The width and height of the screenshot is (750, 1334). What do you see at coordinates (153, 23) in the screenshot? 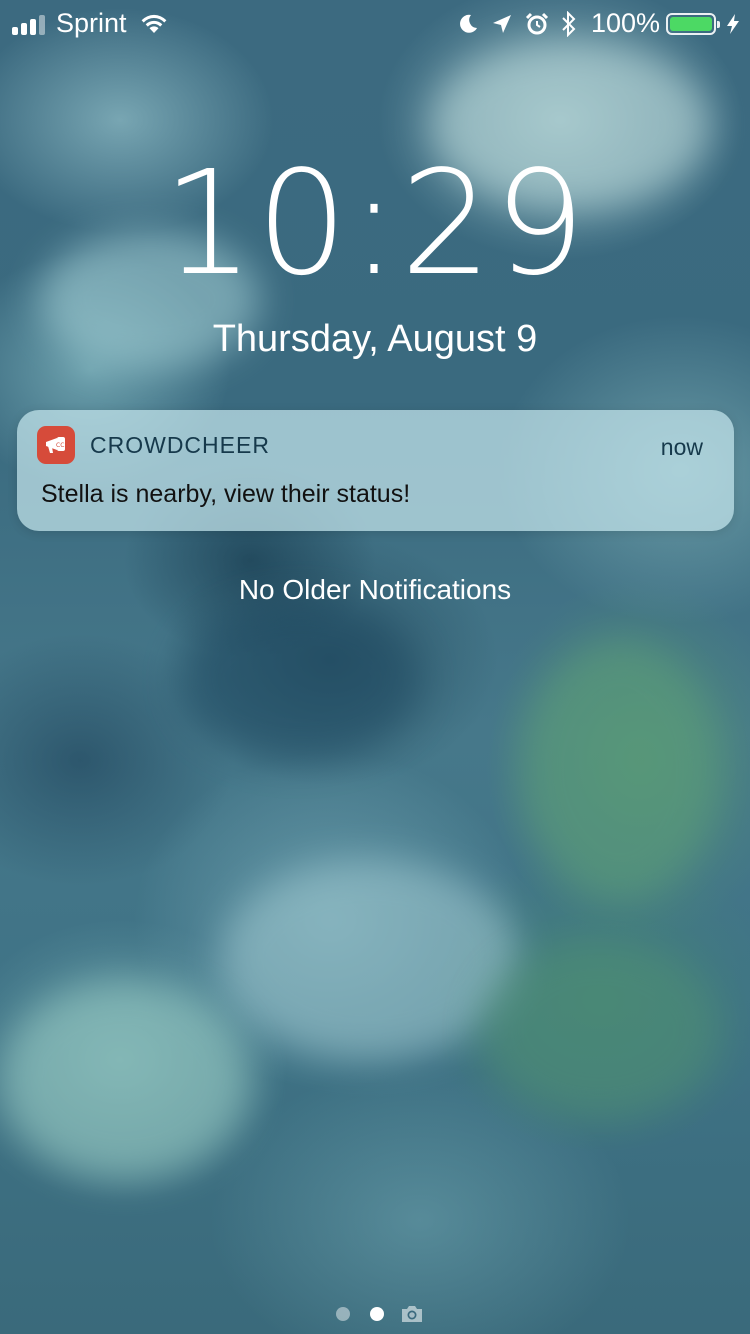
I see `wifi-icon` at bounding box center [153, 23].